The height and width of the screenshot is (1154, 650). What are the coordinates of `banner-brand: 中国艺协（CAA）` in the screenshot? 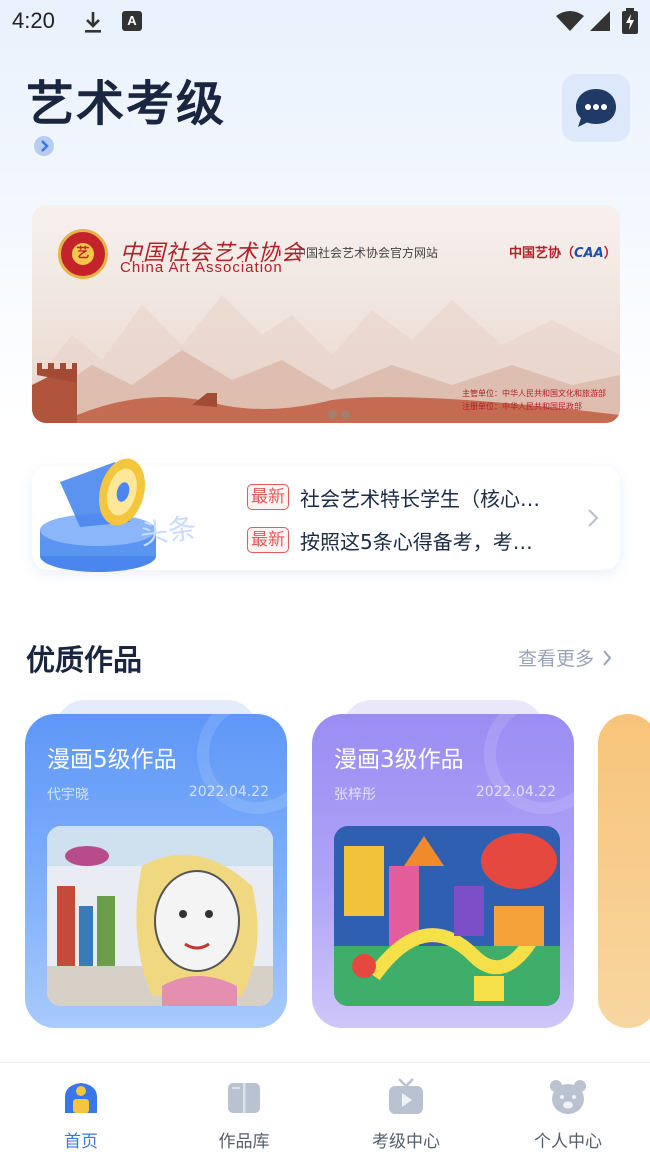 It's located at (563, 251).